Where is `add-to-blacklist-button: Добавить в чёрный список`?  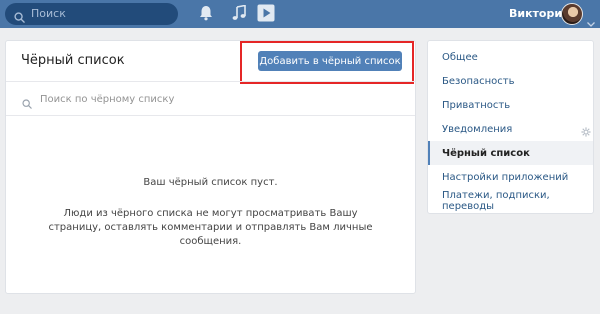 add-to-blacklist-button: Добавить в чёрный список is located at coordinates (330, 61).